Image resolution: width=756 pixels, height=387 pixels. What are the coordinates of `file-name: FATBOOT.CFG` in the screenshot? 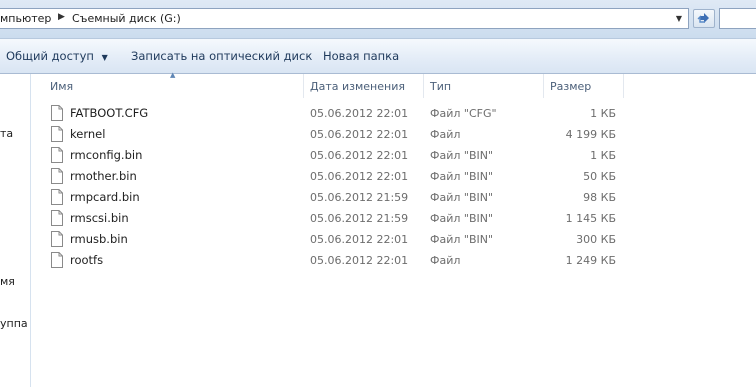 It's located at (109, 113).